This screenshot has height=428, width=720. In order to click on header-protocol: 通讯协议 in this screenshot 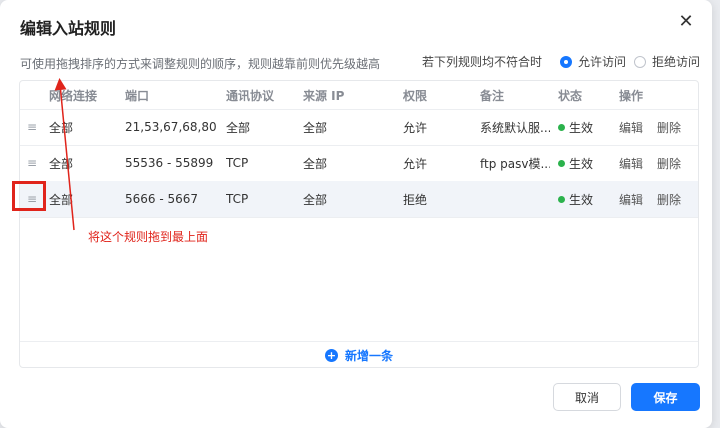, I will do `click(250, 95)`.